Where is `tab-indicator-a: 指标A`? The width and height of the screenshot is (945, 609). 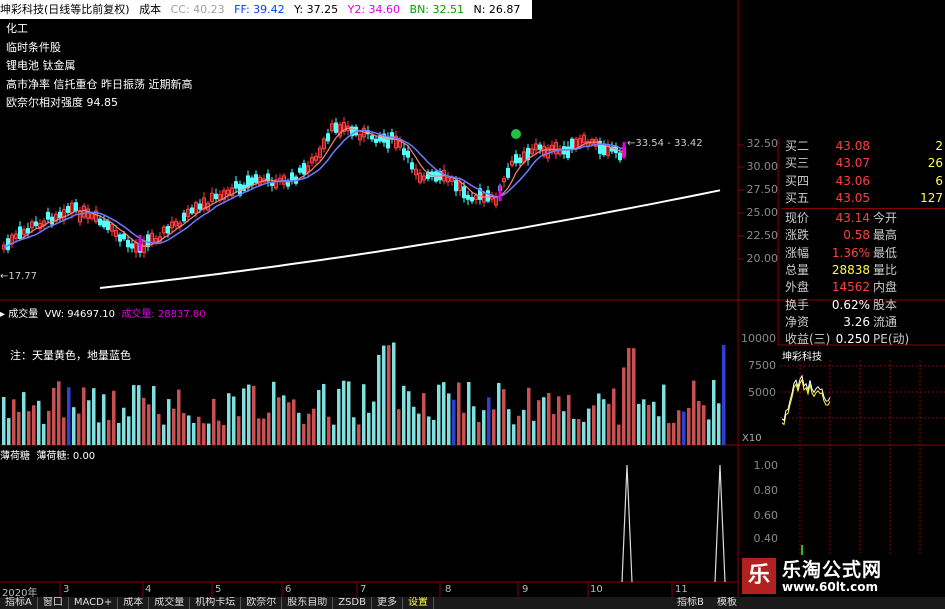
tab-indicator-a: 指标A is located at coordinates (19, 603).